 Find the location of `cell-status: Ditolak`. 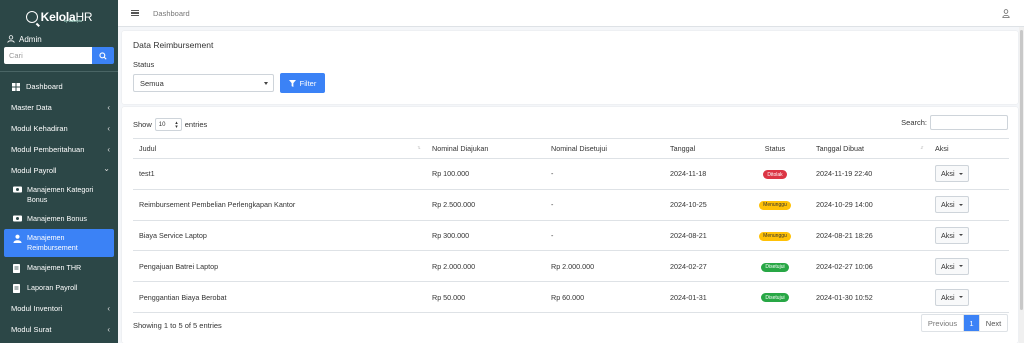

cell-status: Ditolak is located at coordinates (775, 174).